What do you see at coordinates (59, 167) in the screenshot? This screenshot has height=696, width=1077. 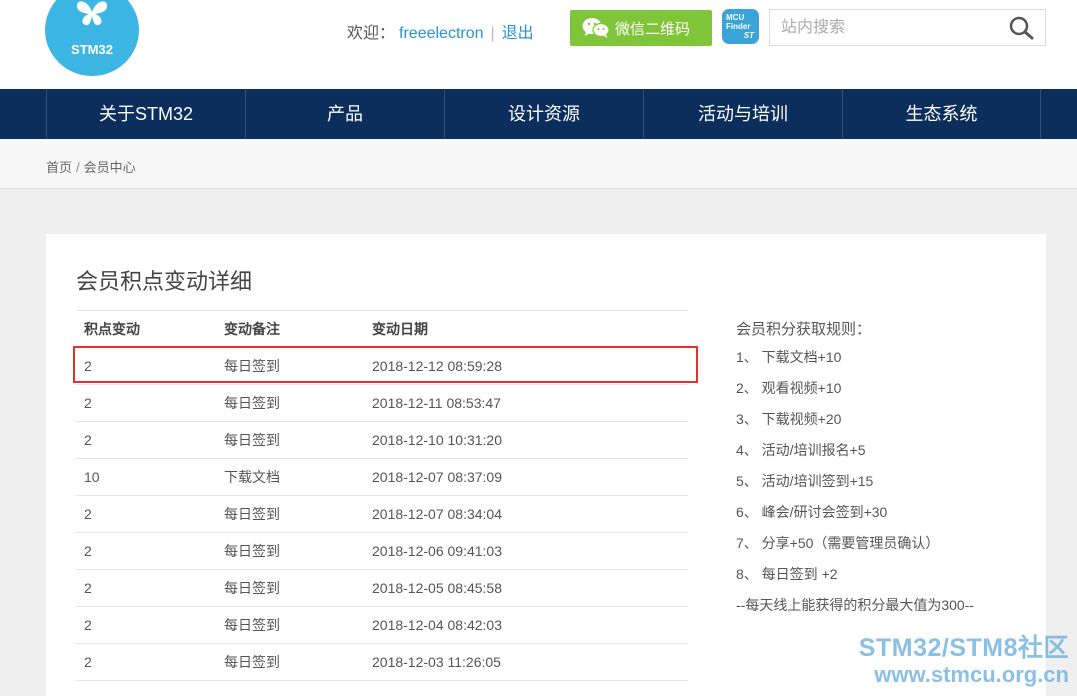 I see `breadcrumb-home: 首页` at bounding box center [59, 167].